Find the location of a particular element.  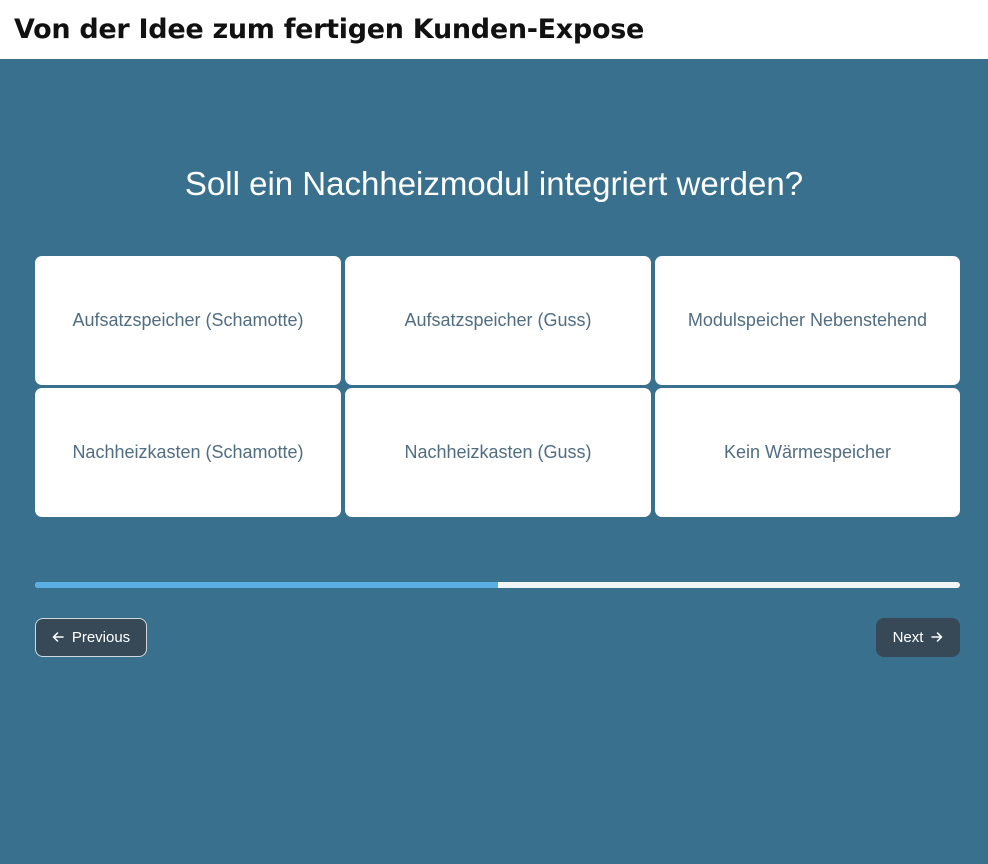

option-card: Modulspeicher Nebenstehend is located at coordinates (807, 320).